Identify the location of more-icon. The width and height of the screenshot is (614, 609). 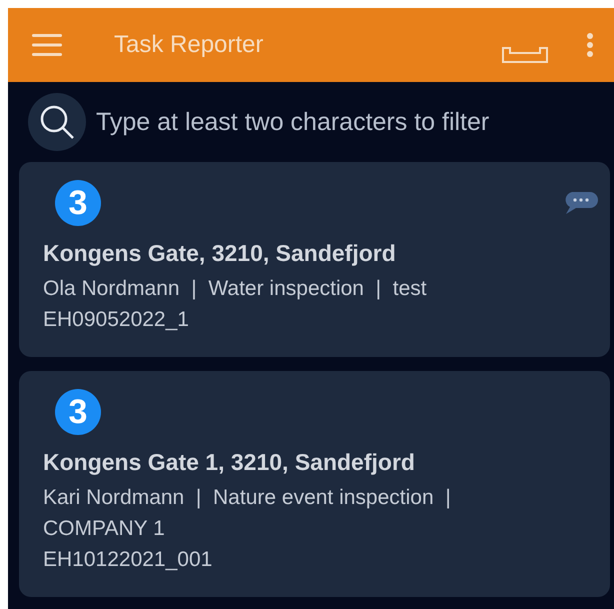
(590, 45).